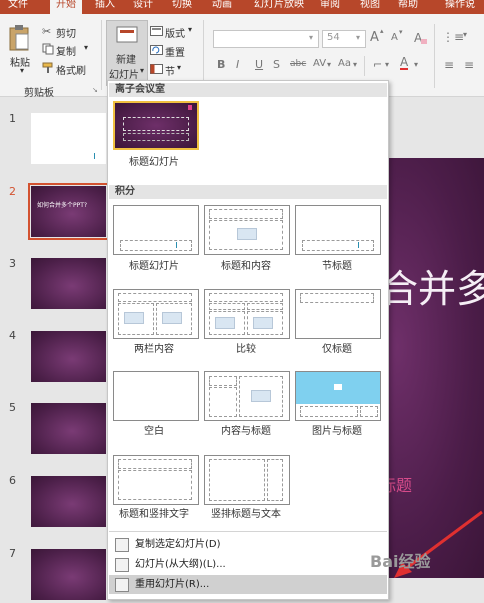 The height and width of the screenshot is (603, 484). Describe the element at coordinates (344, 39) in the screenshot. I see `font-size-select: 54 ▾` at that location.